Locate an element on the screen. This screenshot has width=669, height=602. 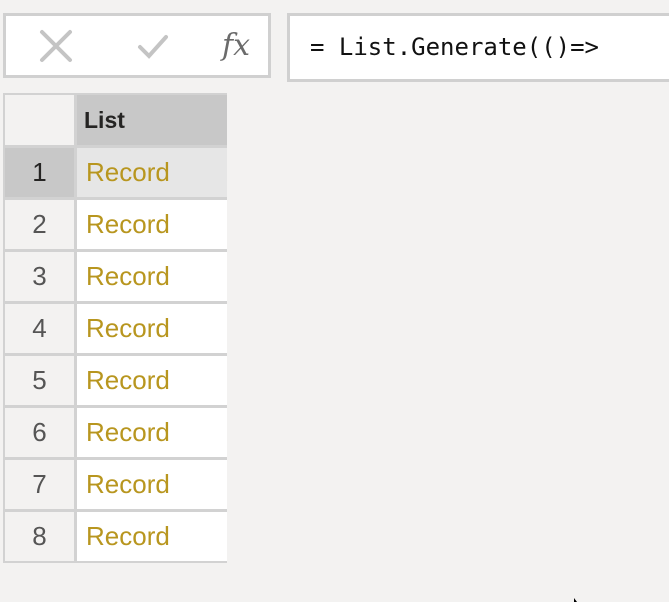
function-icon: fx is located at coordinates (236, 45).